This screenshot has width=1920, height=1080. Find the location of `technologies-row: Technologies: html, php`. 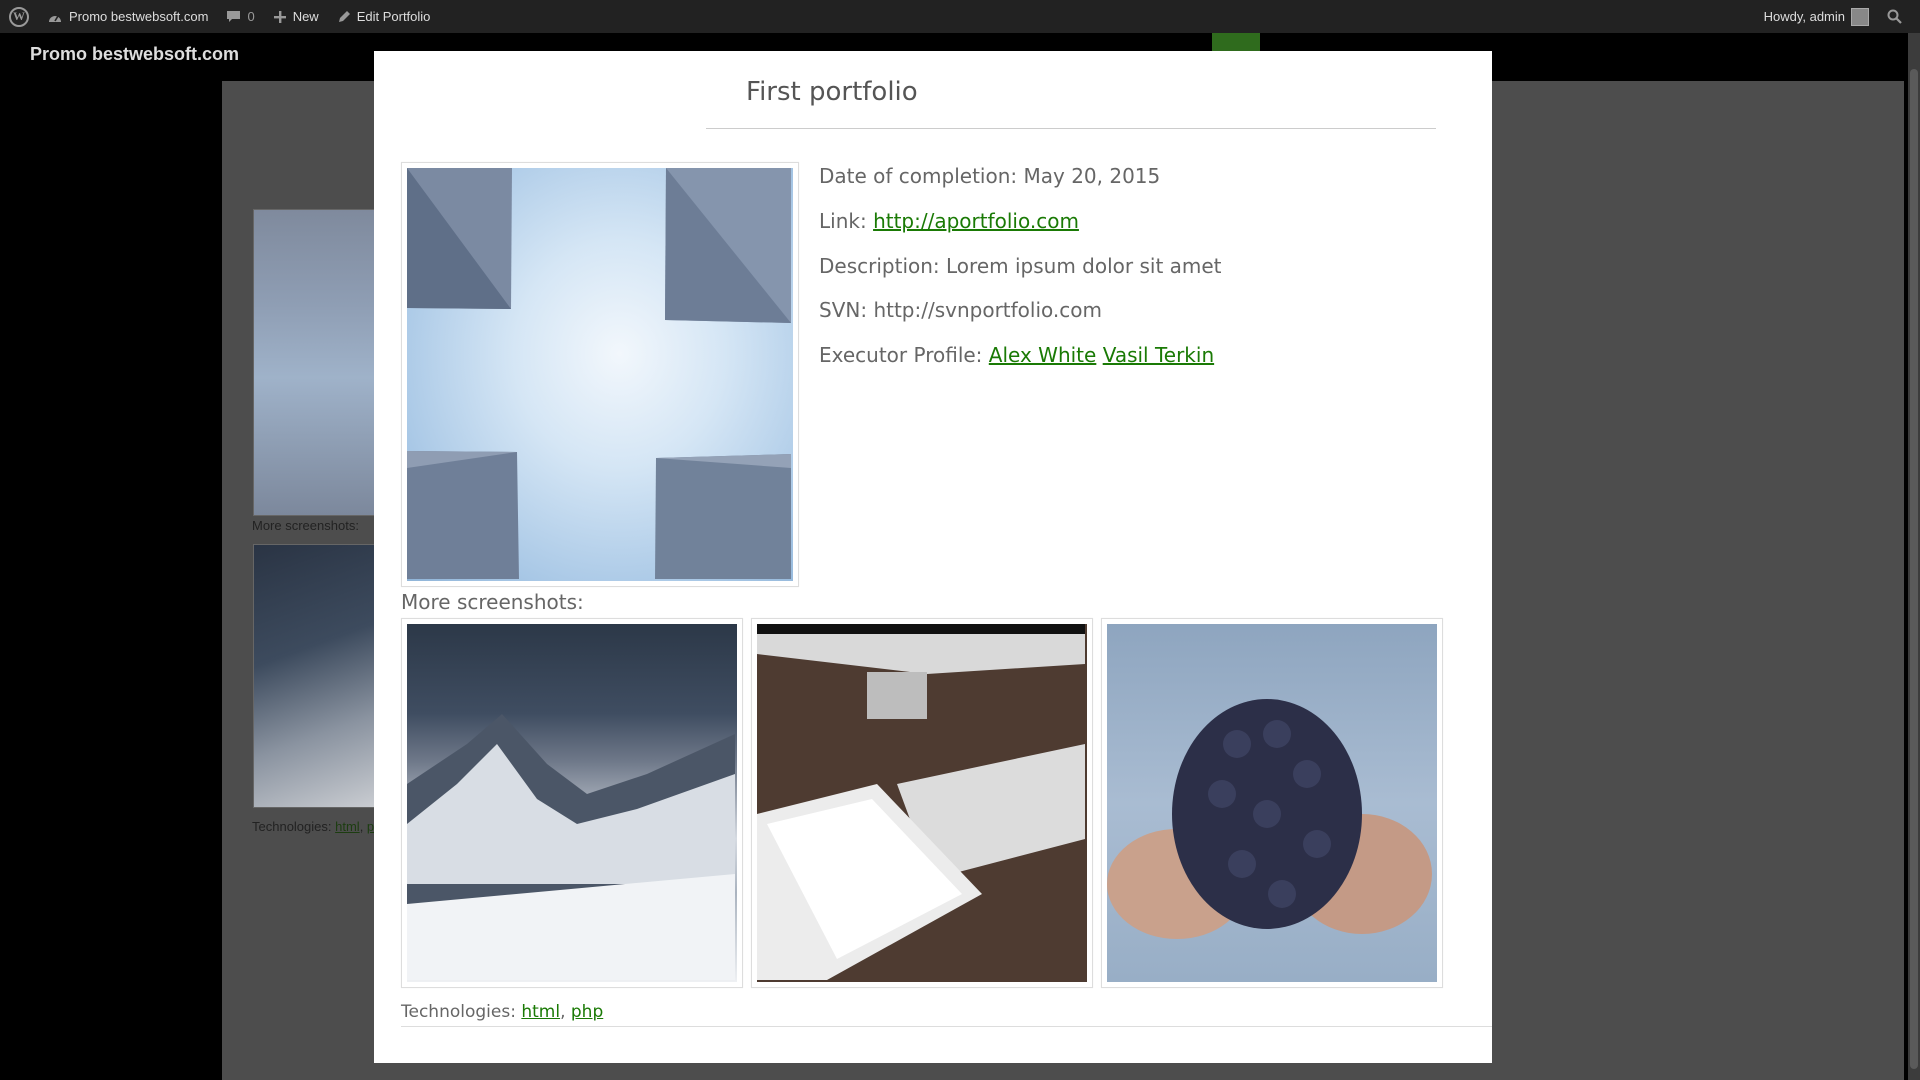

technologies-row: Technologies: html, php is located at coordinates (502, 1012).